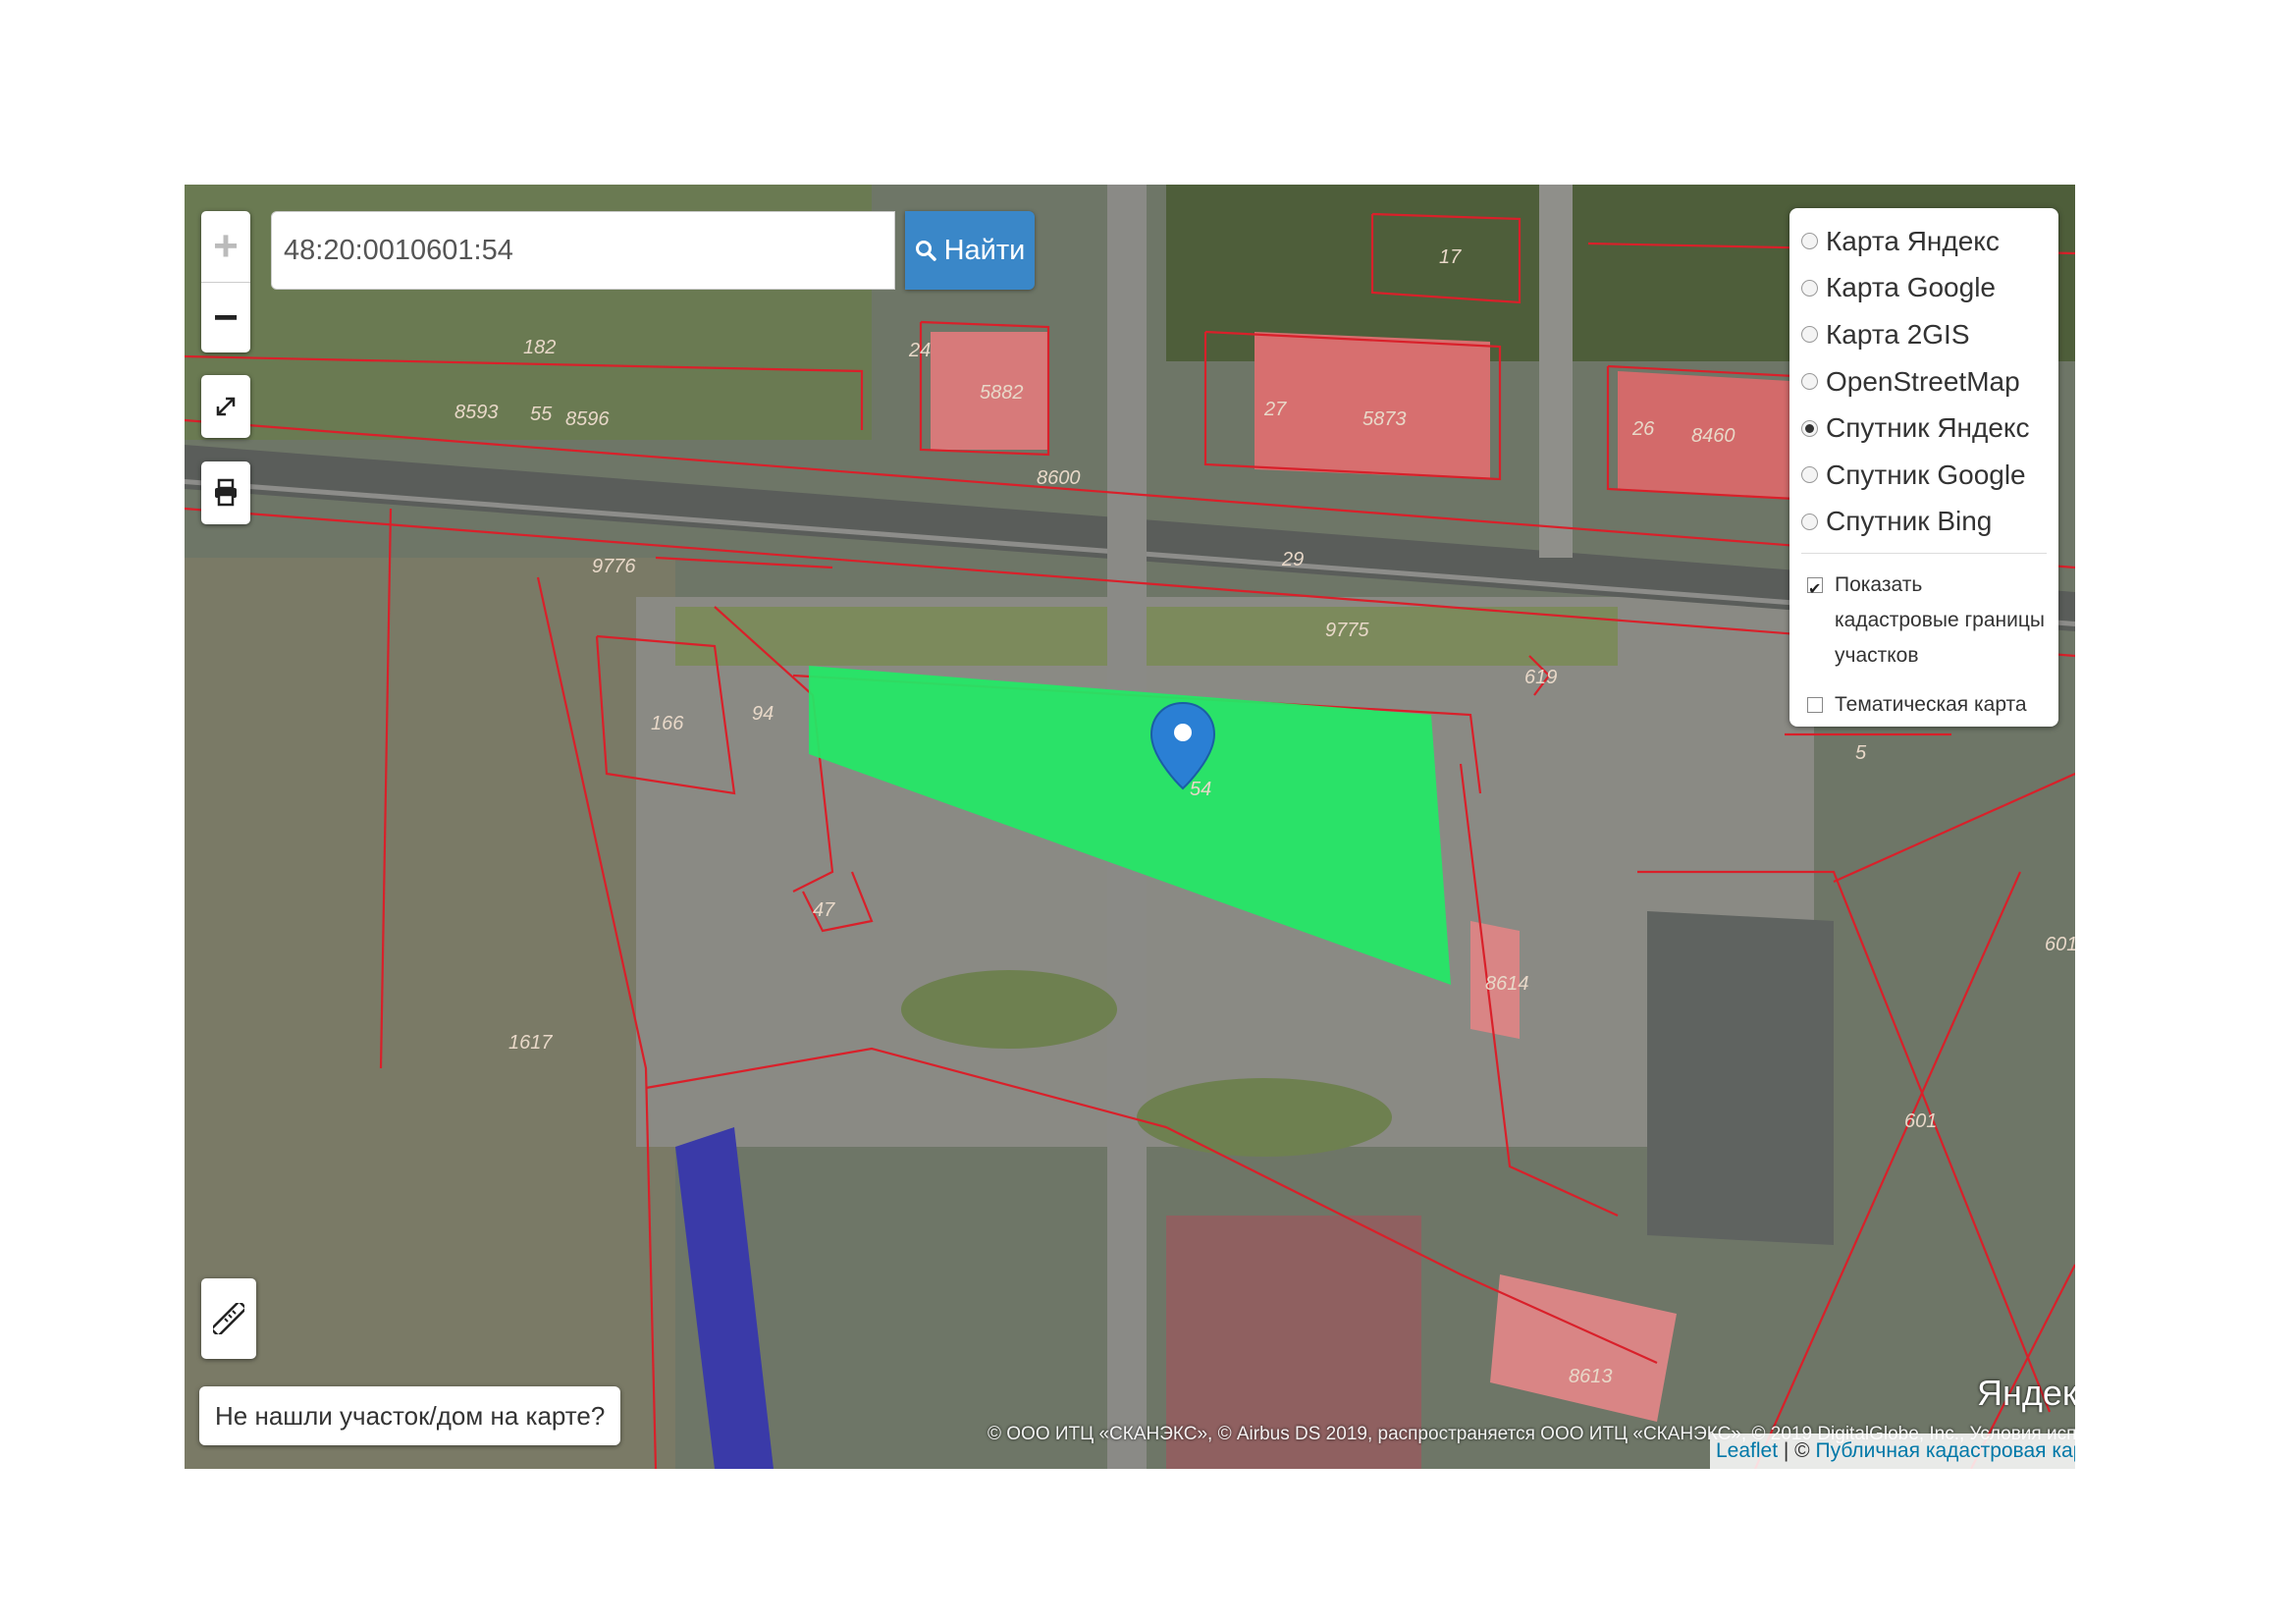 The width and height of the screenshot is (2296, 1624). Describe the element at coordinates (919, 350) in the screenshot. I see `parcel-label: 24` at that location.